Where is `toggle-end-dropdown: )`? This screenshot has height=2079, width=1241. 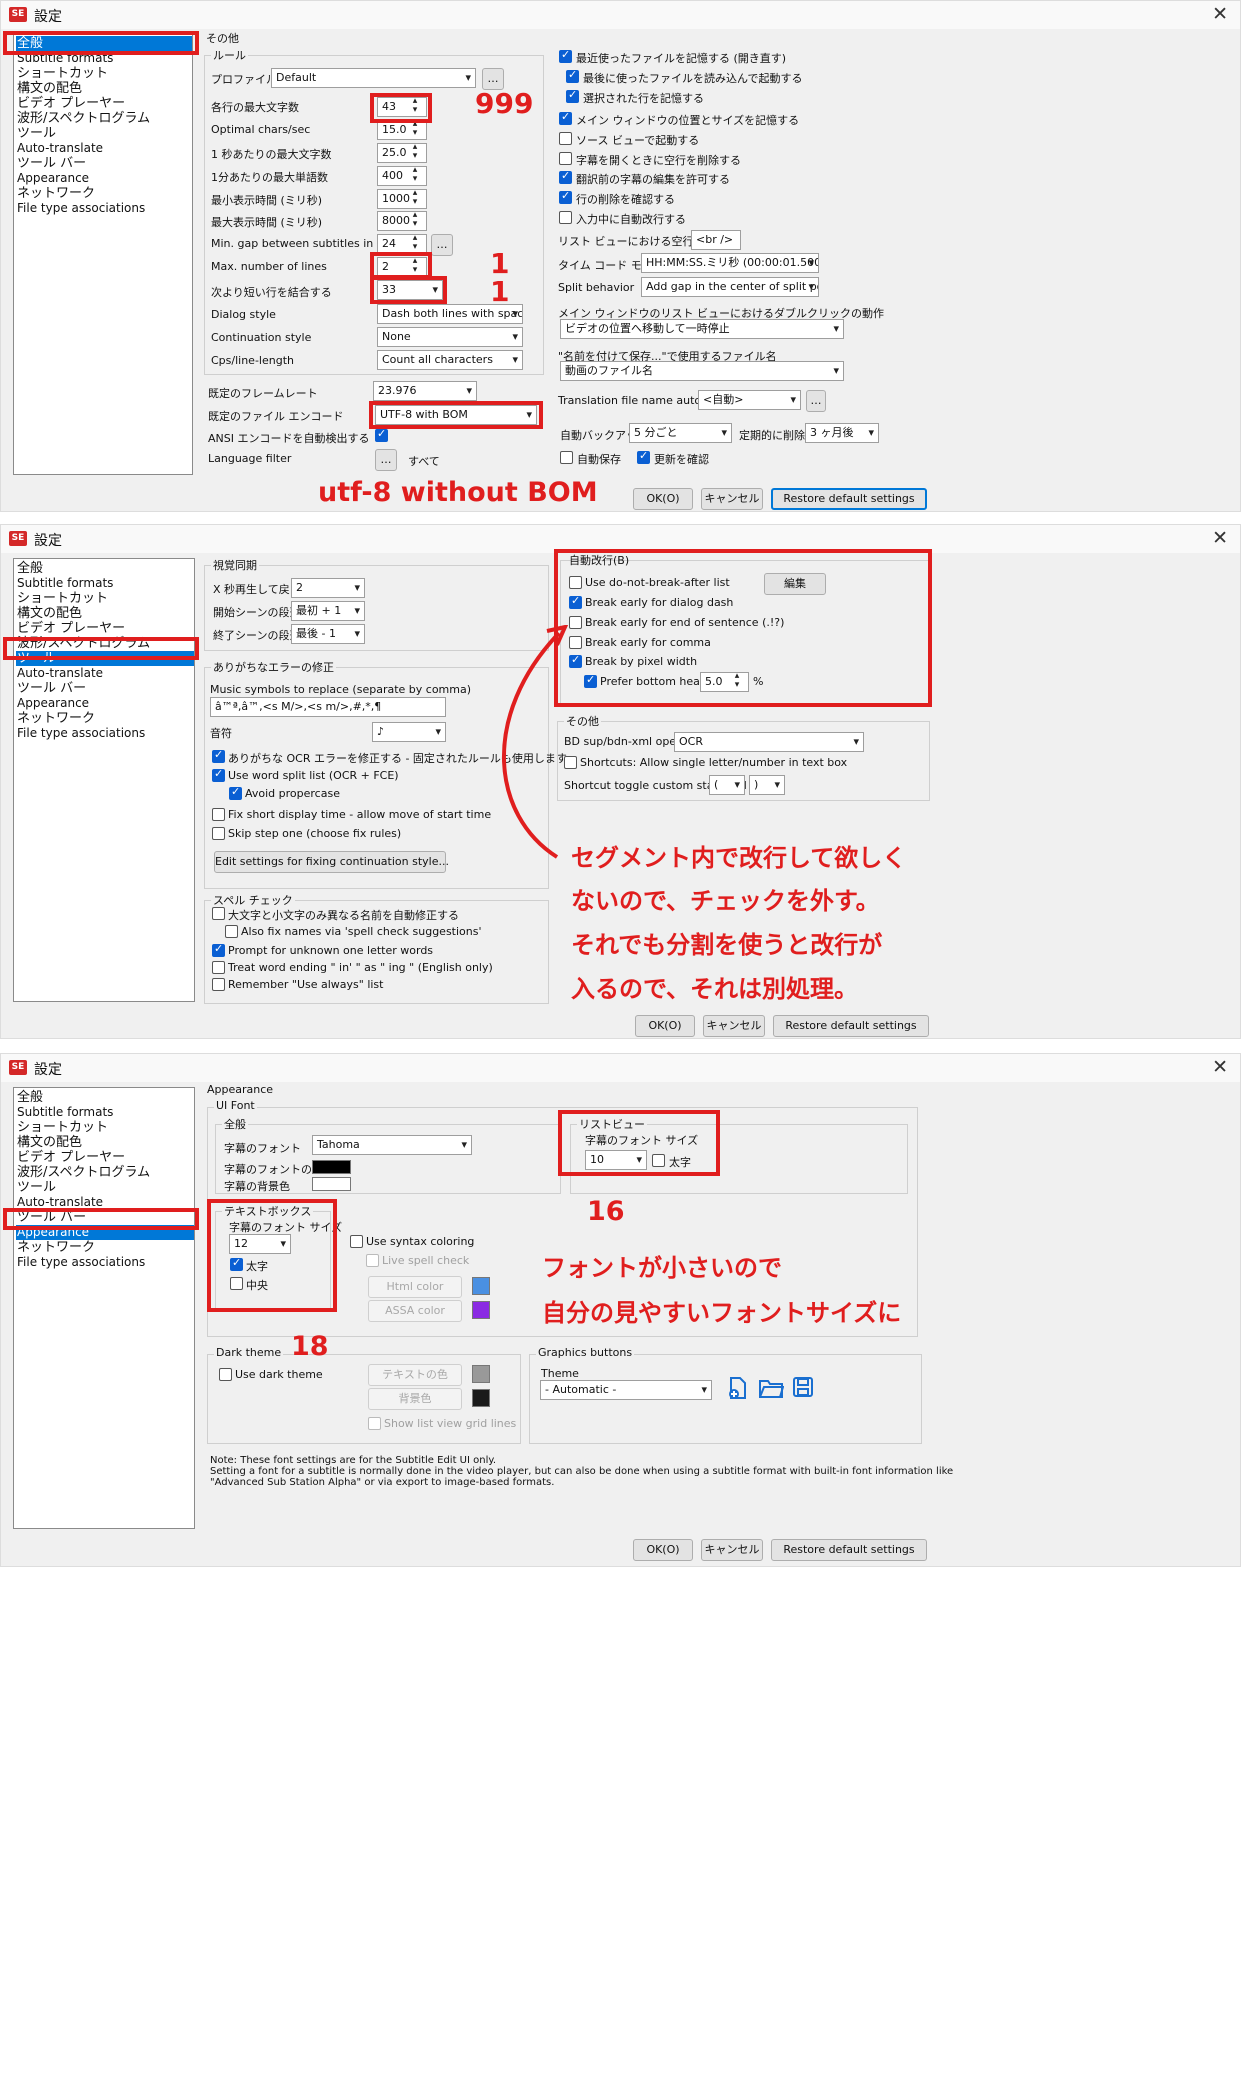
toggle-end-dropdown: ) is located at coordinates (767, 785).